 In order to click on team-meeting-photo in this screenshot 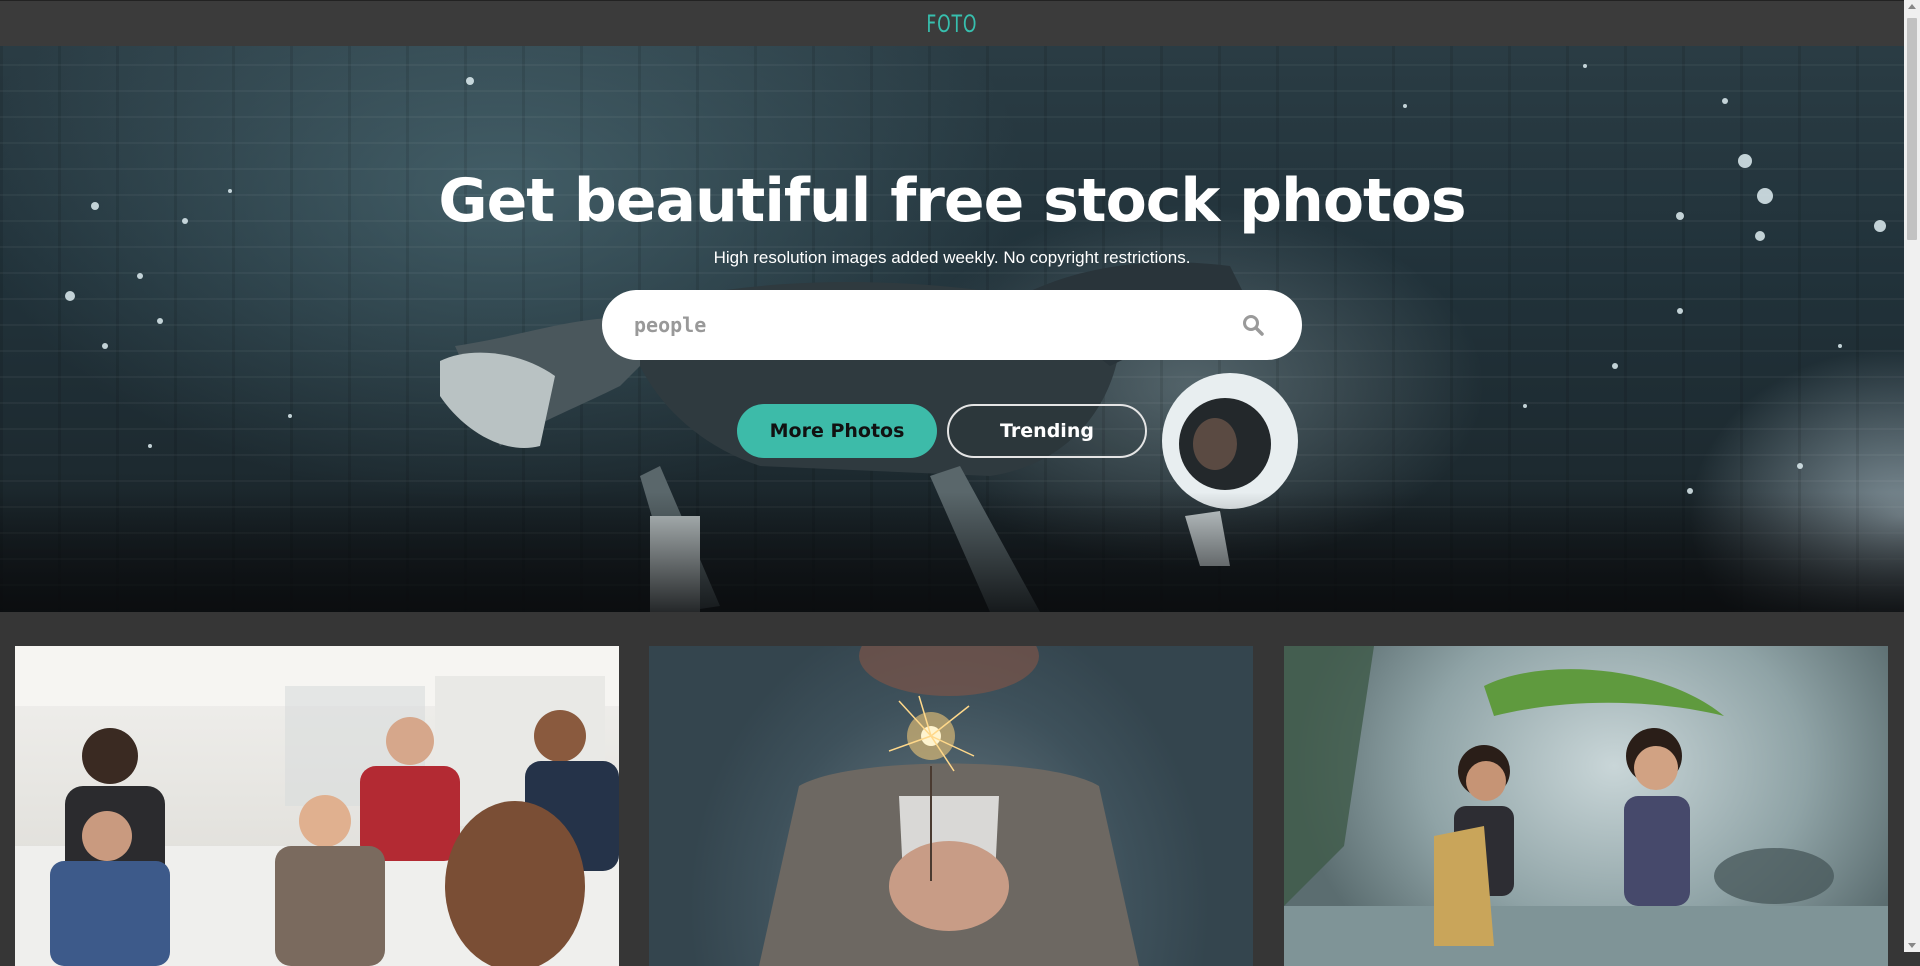, I will do `click(317, 806)`.